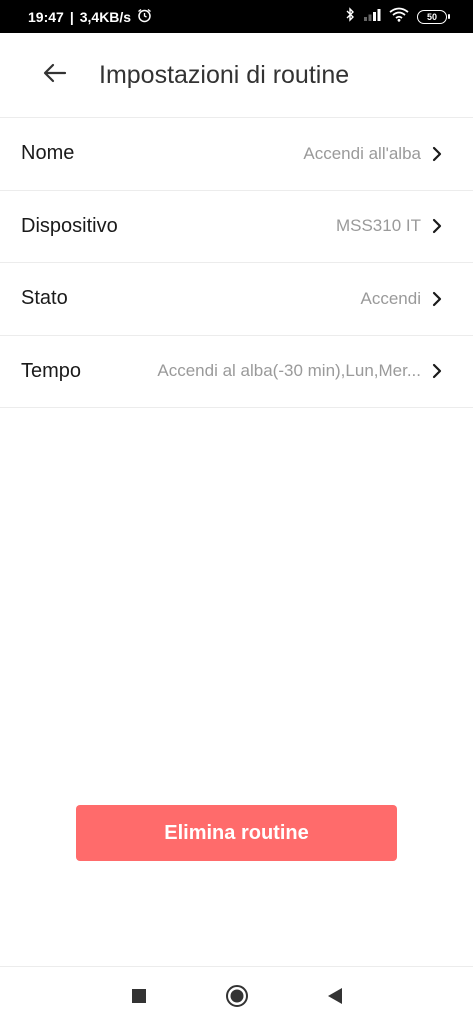 This screenshot has width=473, height=1025. I want to click on page-title: Impostazioni di routine, so click(224, 74).